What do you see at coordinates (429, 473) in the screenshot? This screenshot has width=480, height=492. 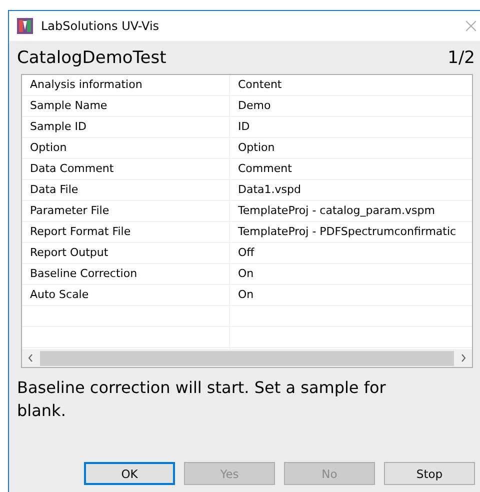 I see `dialog-button: Stop` at bounding box center [429, 473].